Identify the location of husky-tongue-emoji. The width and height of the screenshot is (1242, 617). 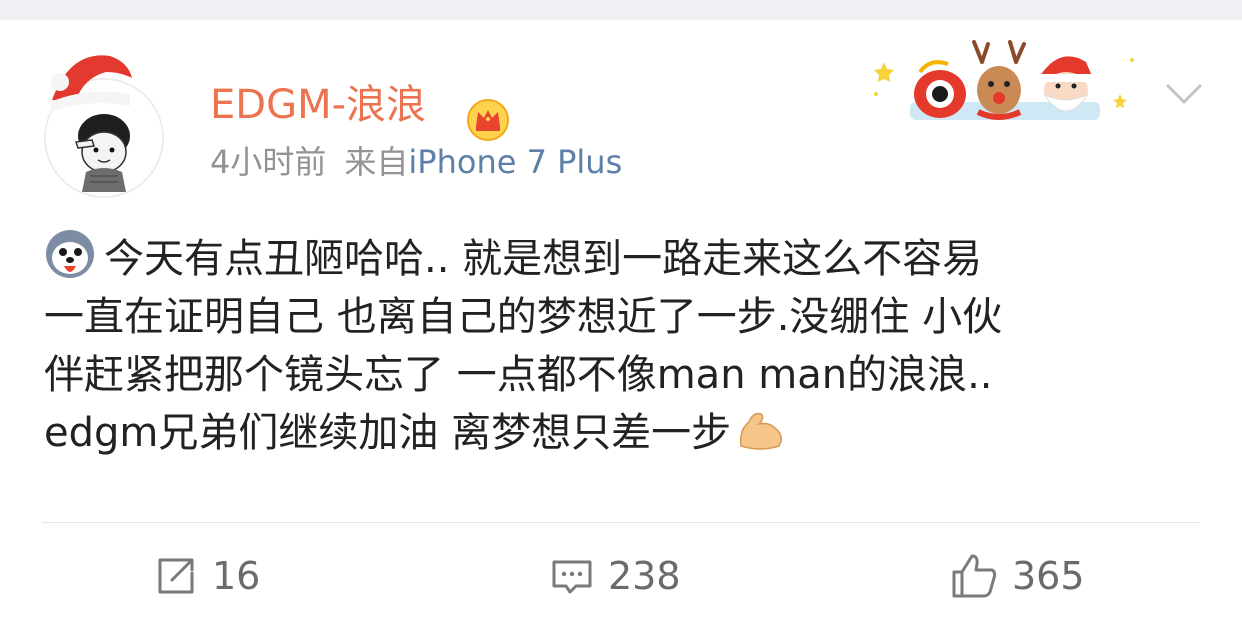
(70, 254).